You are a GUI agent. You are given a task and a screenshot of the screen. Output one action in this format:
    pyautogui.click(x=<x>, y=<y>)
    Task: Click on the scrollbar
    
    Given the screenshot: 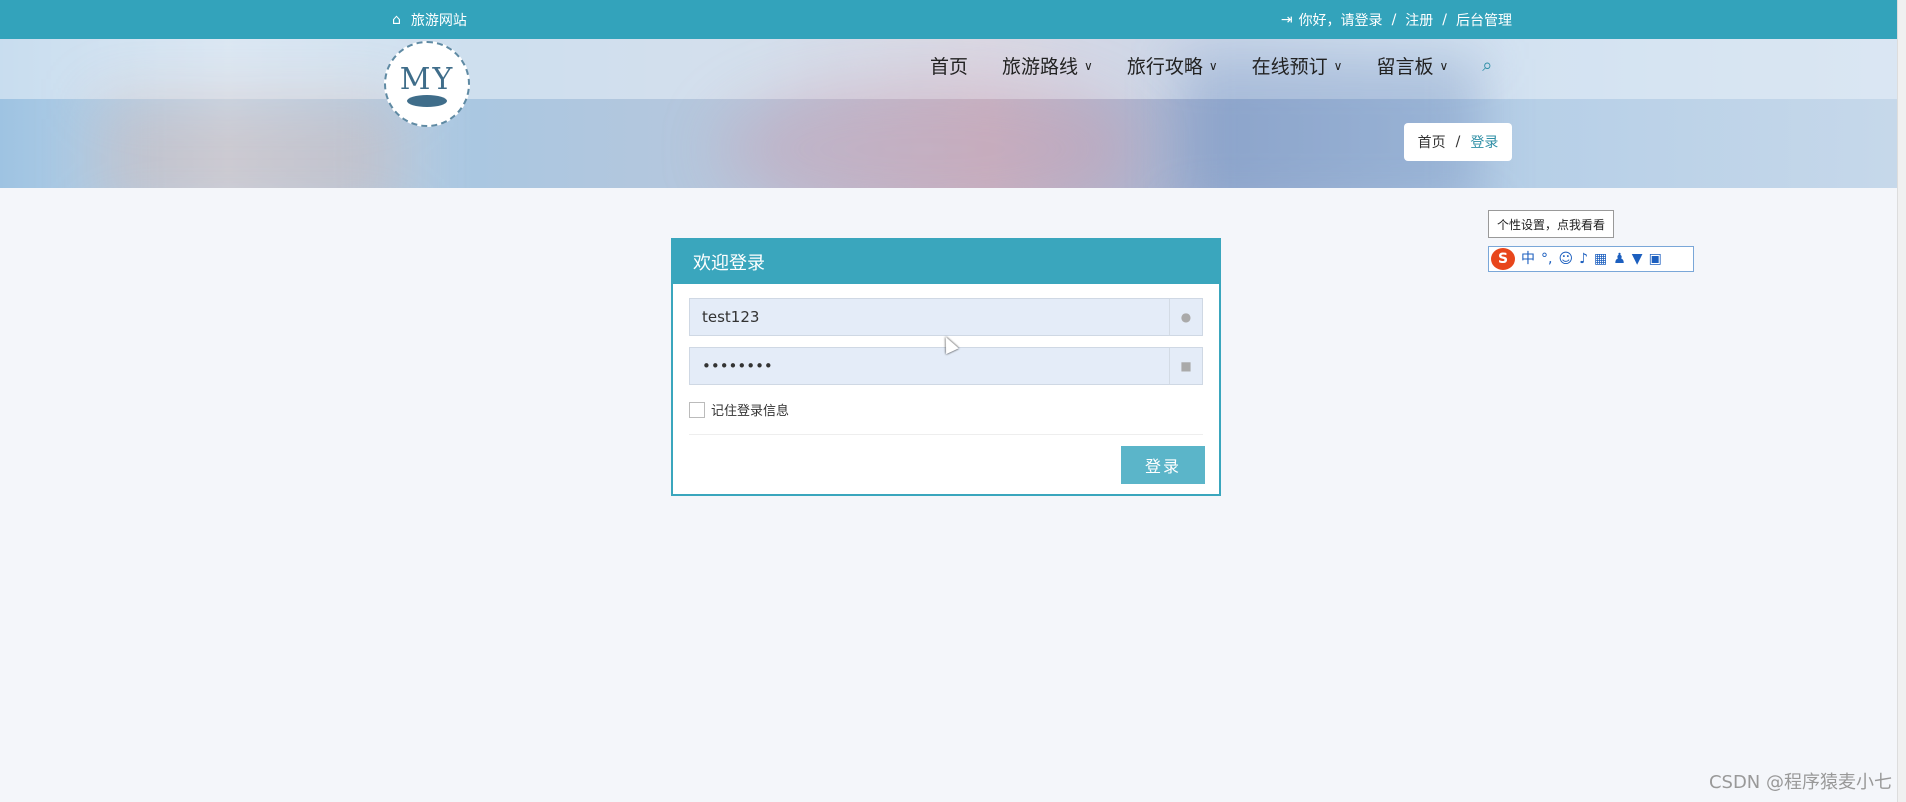 What is the action you would take?
    pyautogui.click(x=1901, y=401)
    